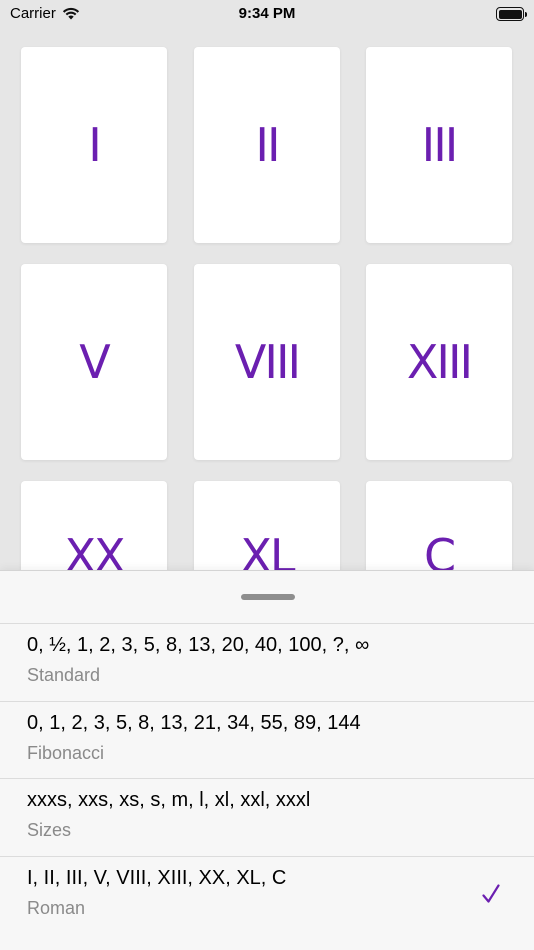 The image size is (534, 950). I want to click on option-values: xxxs, xxs, xs, s, m, l, xl, xxl, xxxl, so click(169, 800).